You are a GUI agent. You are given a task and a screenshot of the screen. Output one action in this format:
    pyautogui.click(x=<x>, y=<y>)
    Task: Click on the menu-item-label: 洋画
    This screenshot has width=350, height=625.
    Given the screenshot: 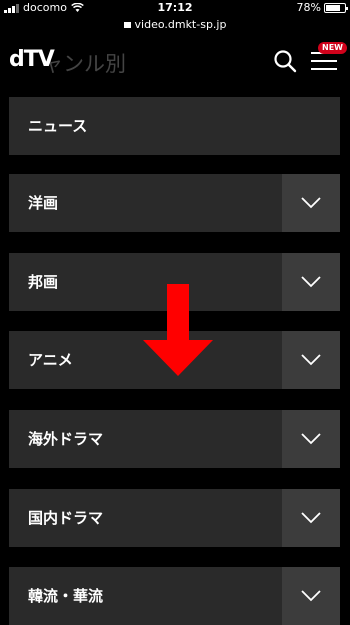 What is the action you would take?
    pyautogui.click(x=43, y=203)
    